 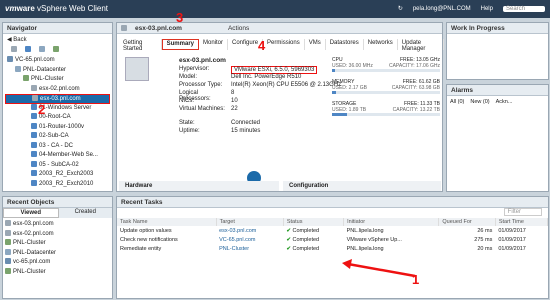 What do you see at coordinates (57, 202) in the screenshot?
I see `recent-title: Recent Objects` at bounding box center [57, 202].